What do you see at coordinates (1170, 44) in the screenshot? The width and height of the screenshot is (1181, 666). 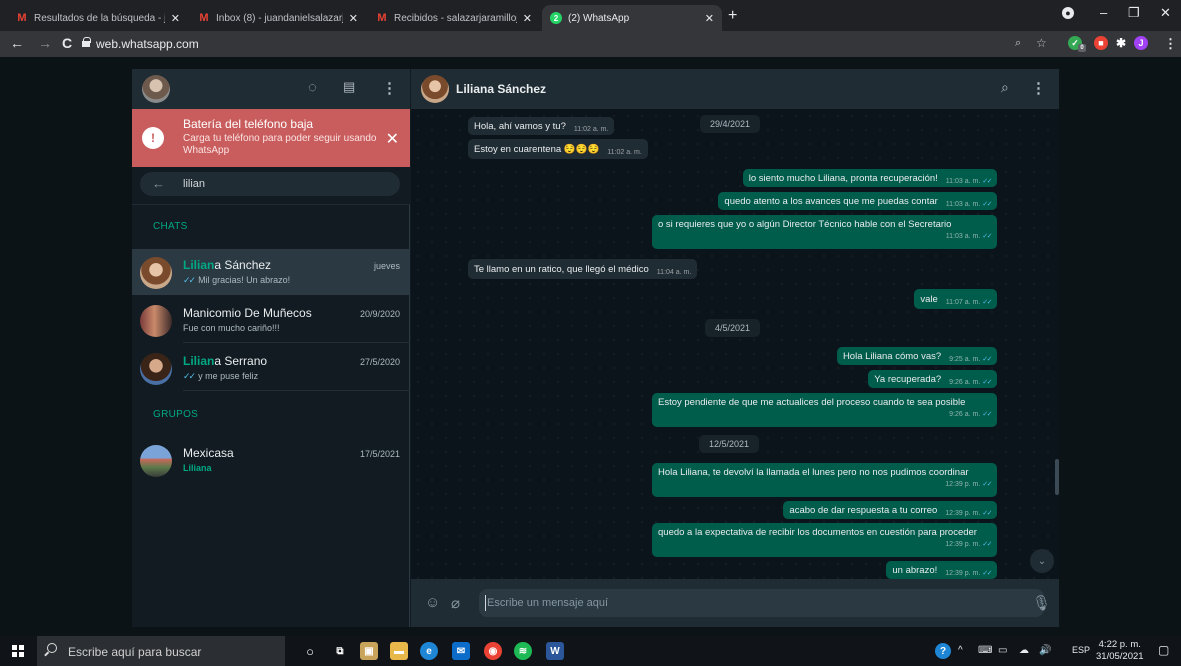 I see `chrome-menu-icon: ⋮` at bounding box center [1170, 44].